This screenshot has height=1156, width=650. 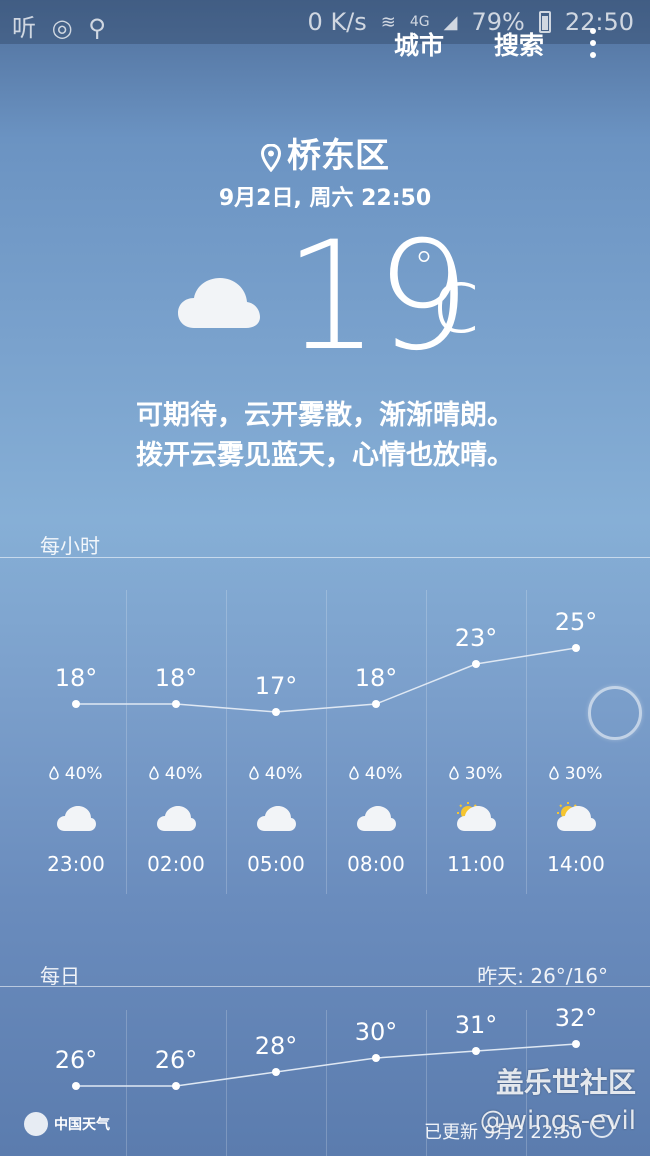 What do you see at coordinates (82, 1125) in the screenshot?
I see `logo-text: 中国天气` at bounding box center [82, 1125].